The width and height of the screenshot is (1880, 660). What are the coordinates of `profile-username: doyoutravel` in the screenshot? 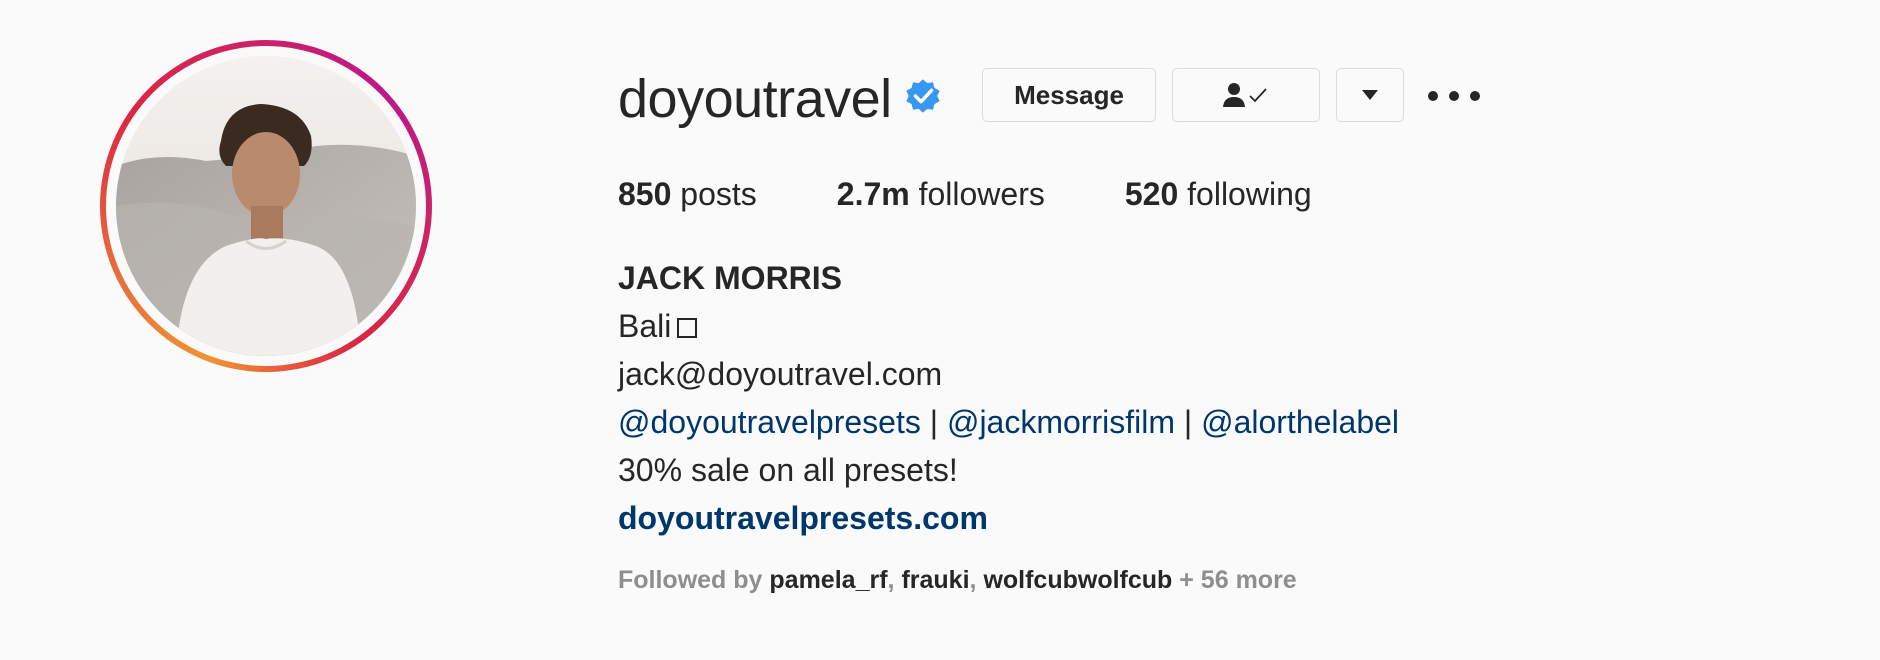 It's located at (755, 99).